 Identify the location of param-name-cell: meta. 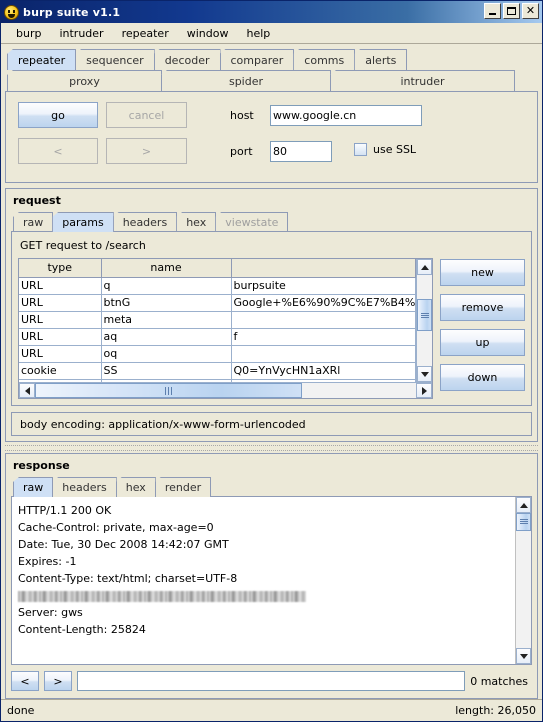
(166, 320).